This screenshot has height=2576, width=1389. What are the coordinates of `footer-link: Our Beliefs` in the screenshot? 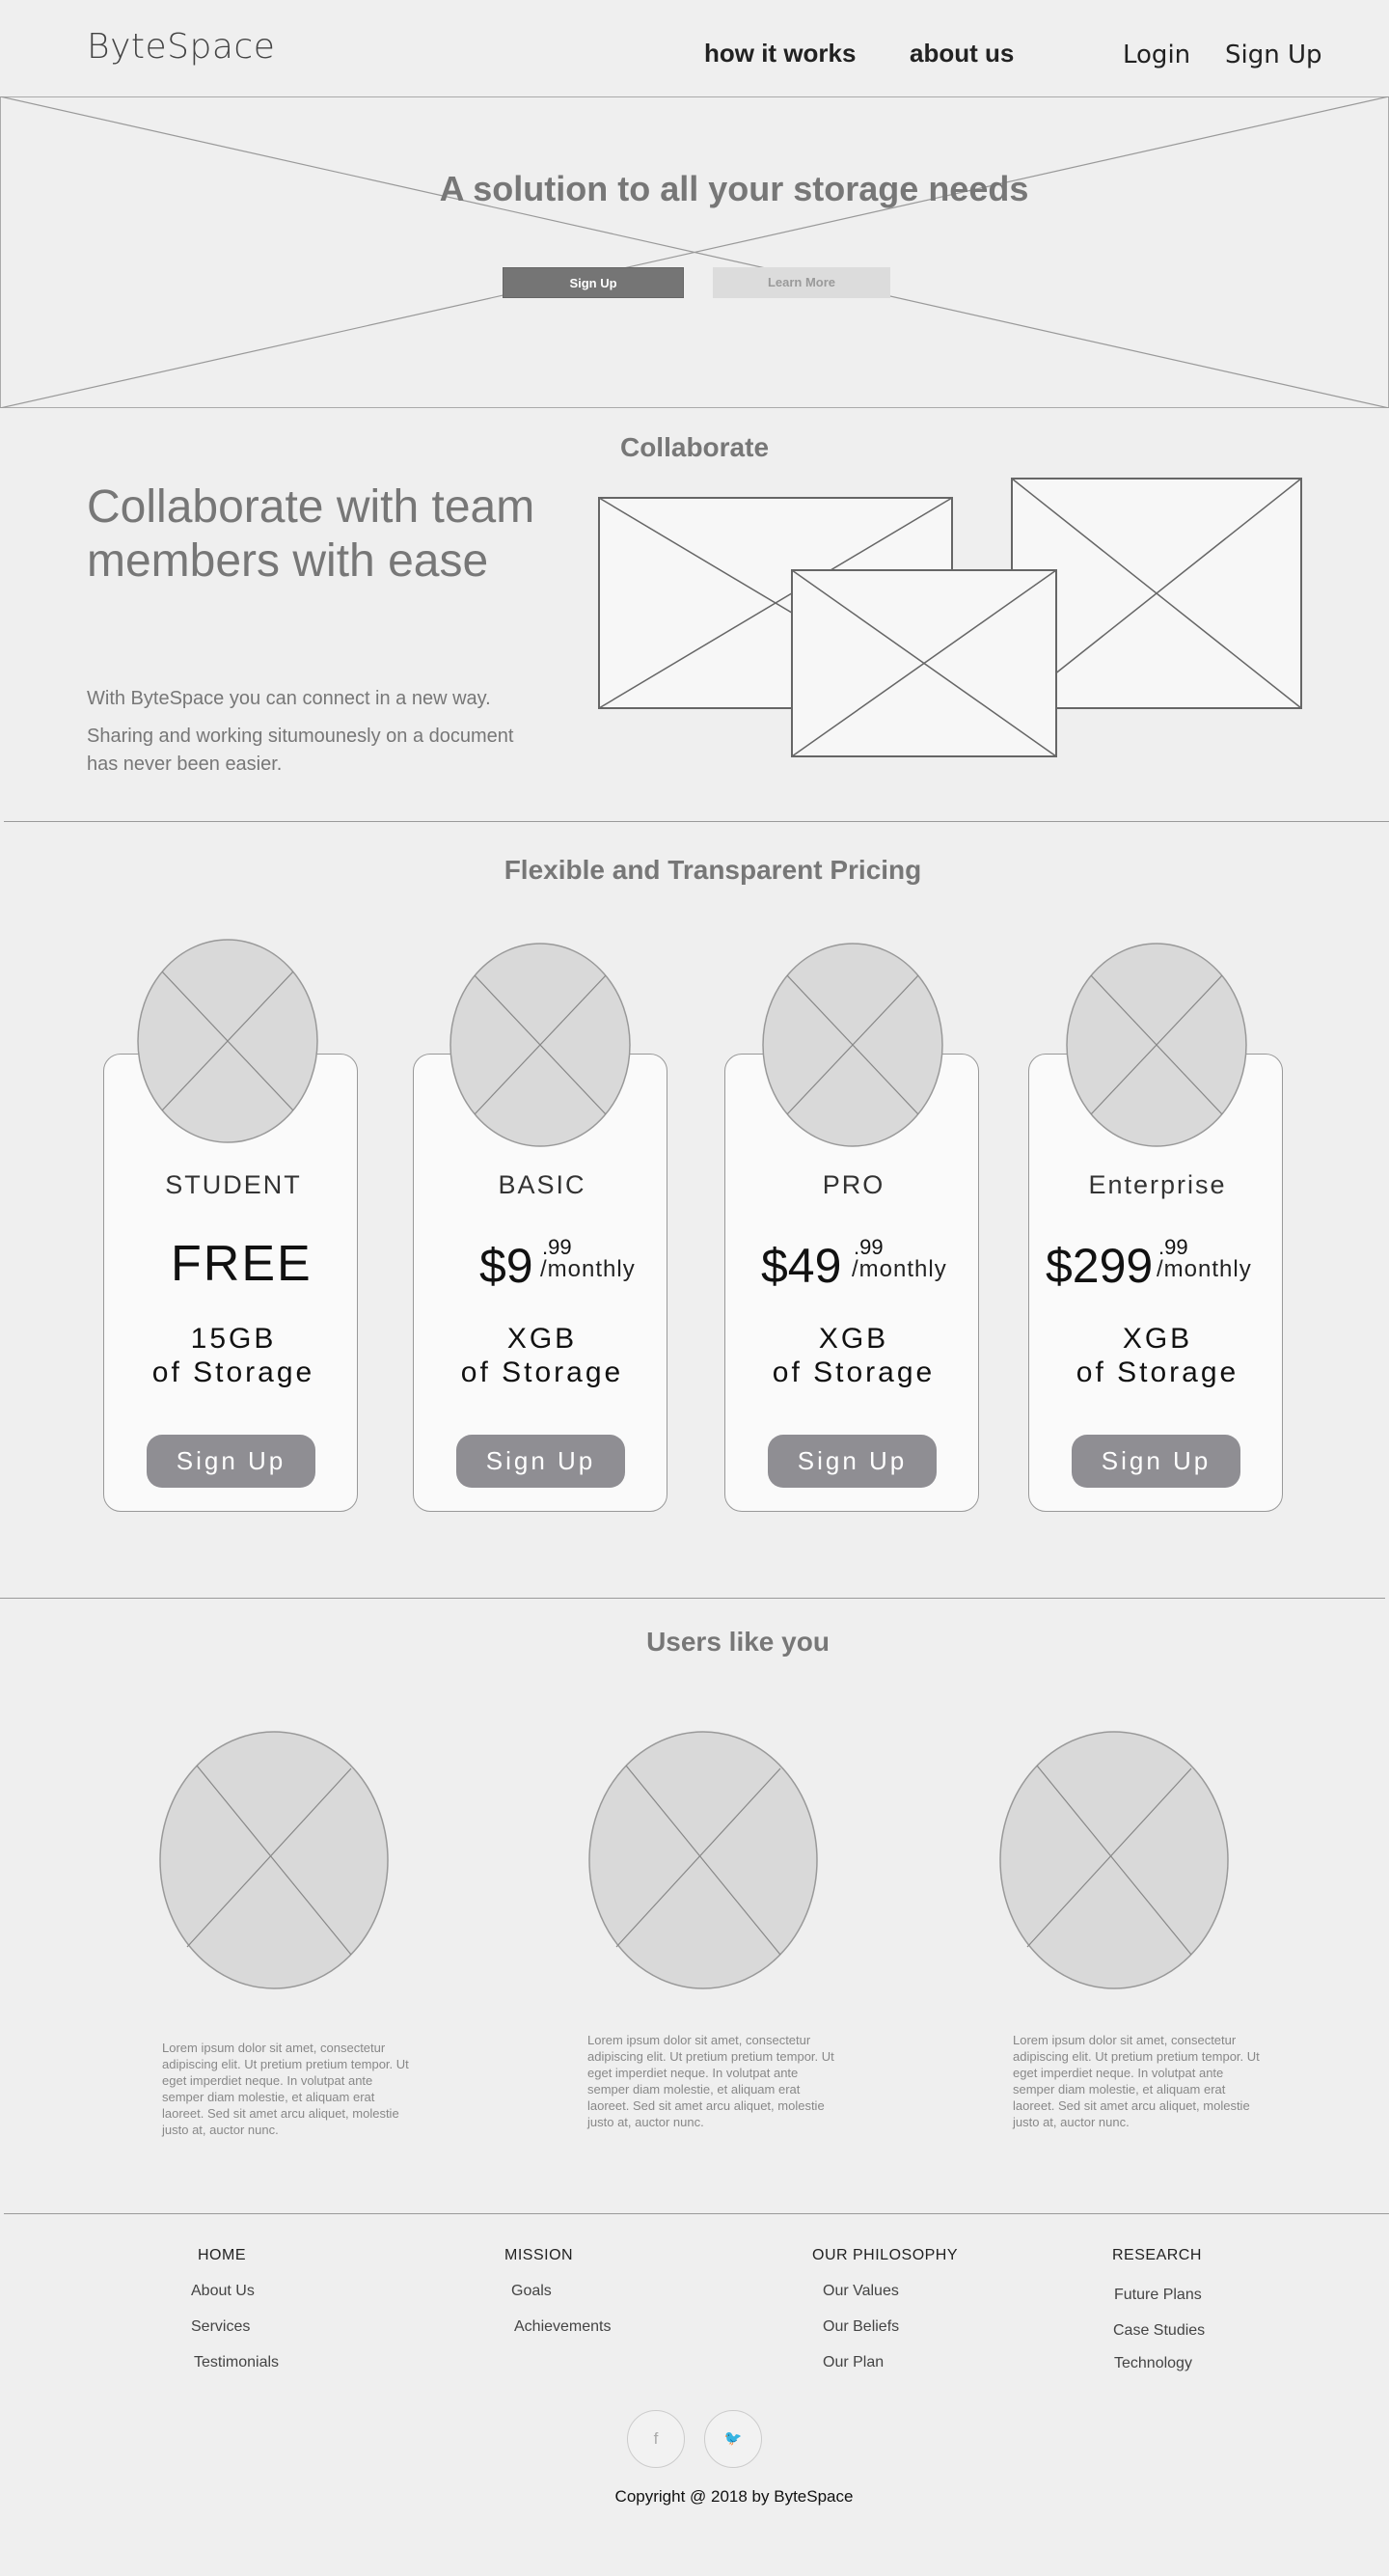 It's located at (861, 2327).